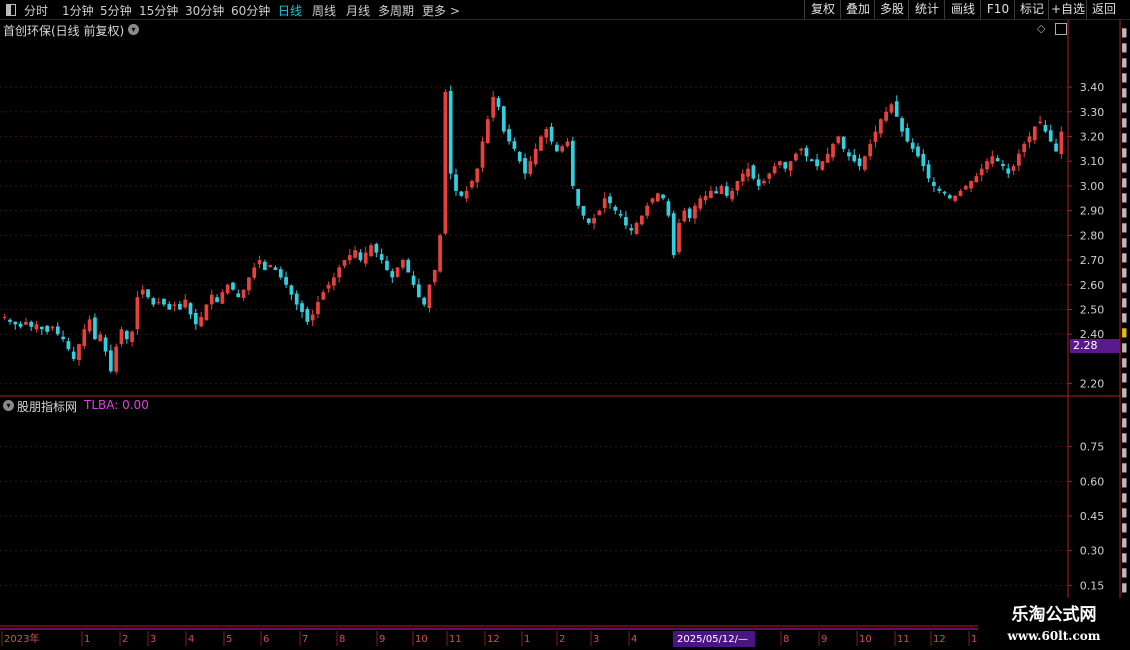 This screenshot has height=650, width=1130. Describe the element at coordinates (822, 9) in the screenshot. I see `adjust-button: 复权` at that location.